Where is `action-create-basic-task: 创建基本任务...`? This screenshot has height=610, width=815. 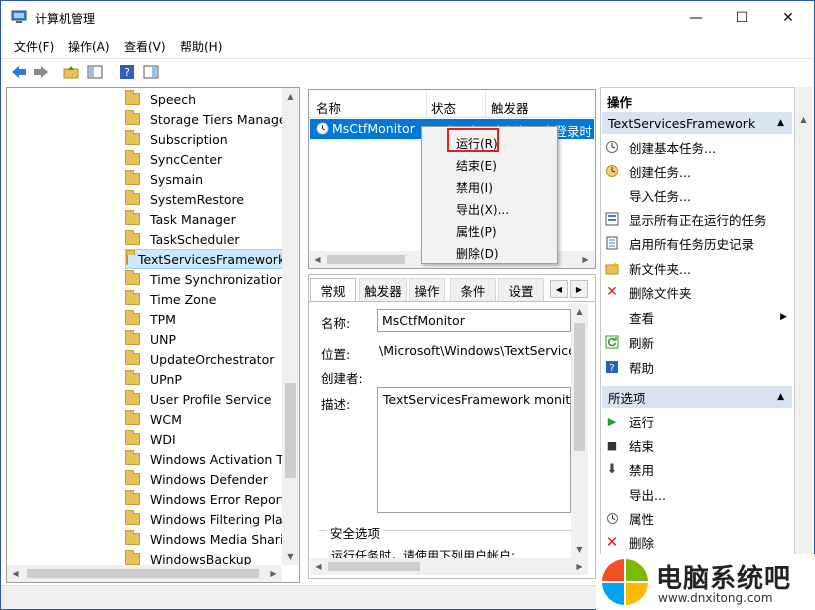 action-create-basic-task: 创建基本任务... is located at coordinates (660, 147).